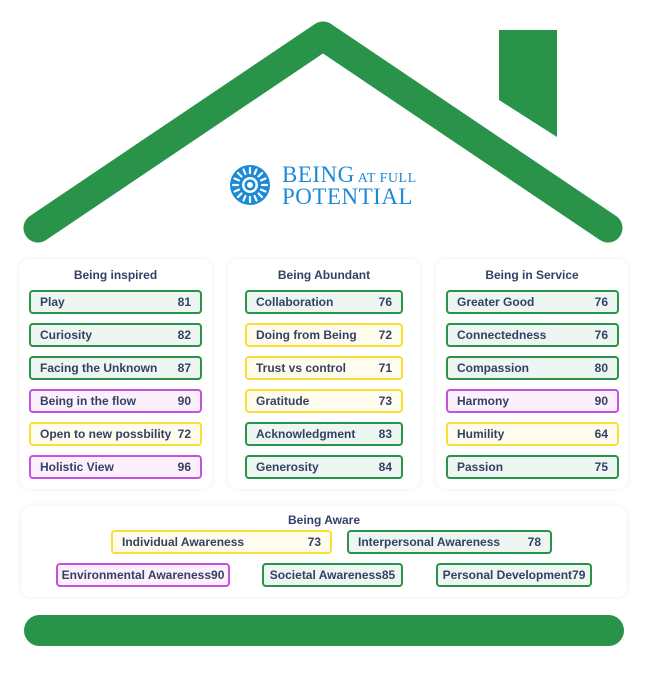  I want to click on item-label: Acknowledgment, so click(306, 434).